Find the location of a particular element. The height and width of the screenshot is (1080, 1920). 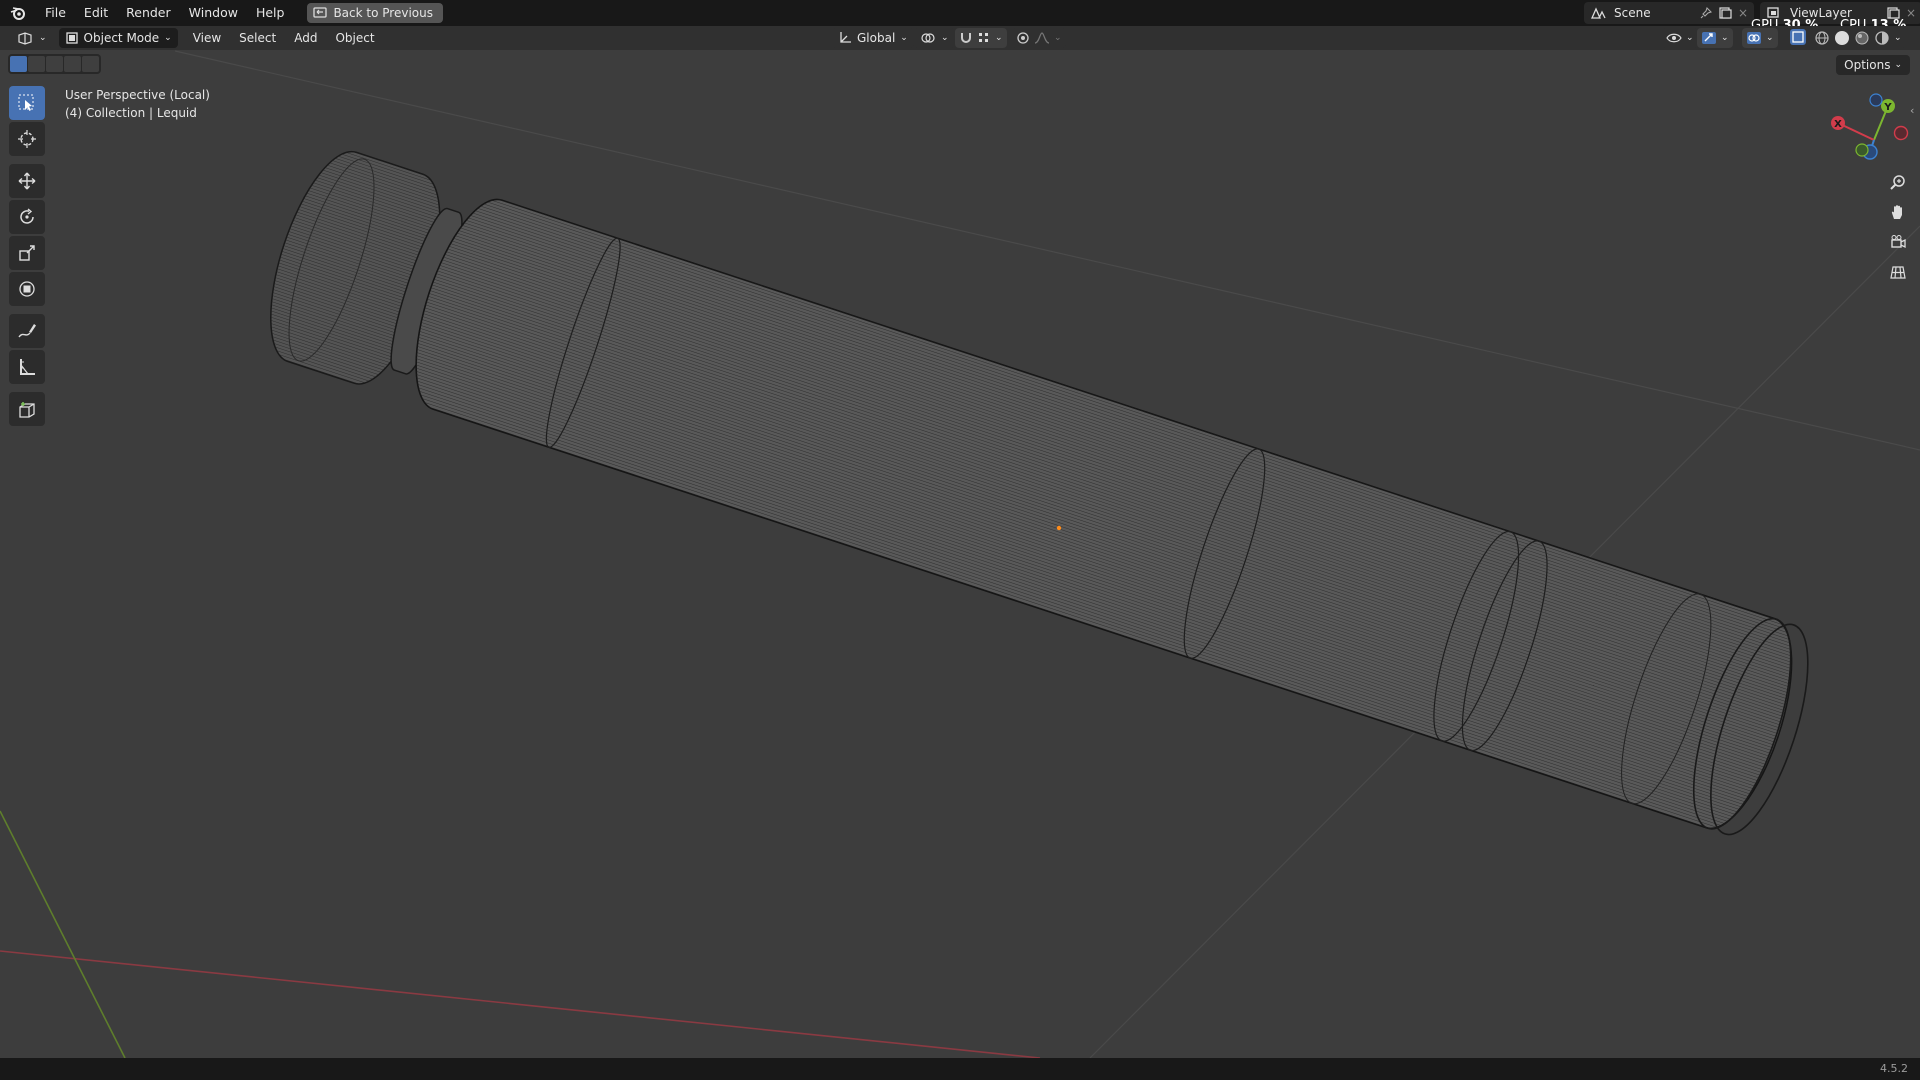

zoom-icon is located at coordinates (1897, 182).